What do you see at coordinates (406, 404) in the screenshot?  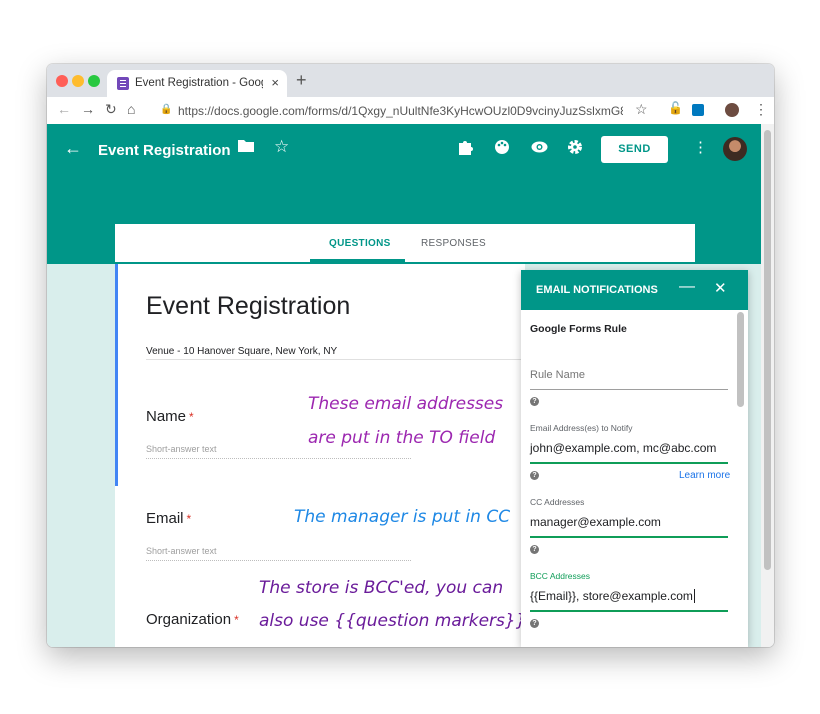 I see `annotation-to-line1: These email addresses` at bounding box center [406, 404].